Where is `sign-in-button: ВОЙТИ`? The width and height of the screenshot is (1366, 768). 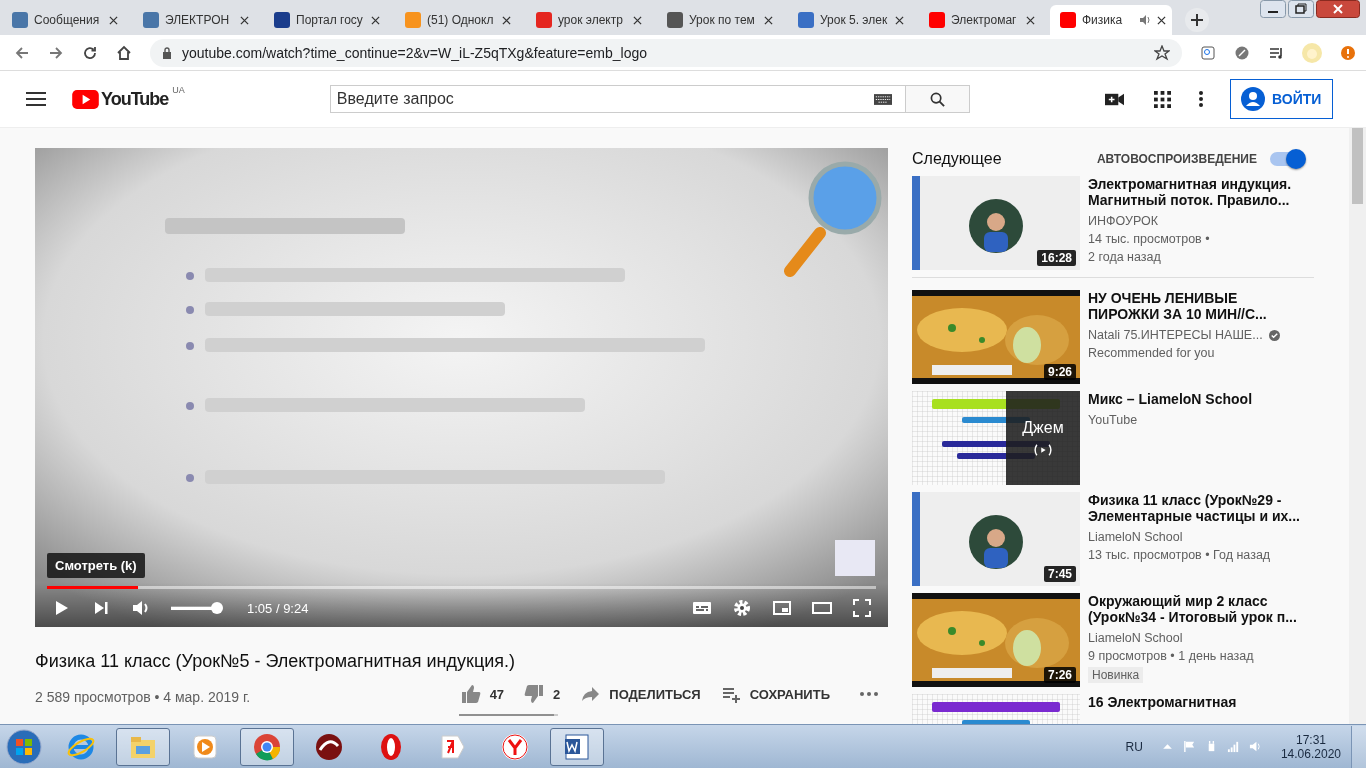
sign-in-button: ВОЙТИ is located at coordinates (1281, 99).